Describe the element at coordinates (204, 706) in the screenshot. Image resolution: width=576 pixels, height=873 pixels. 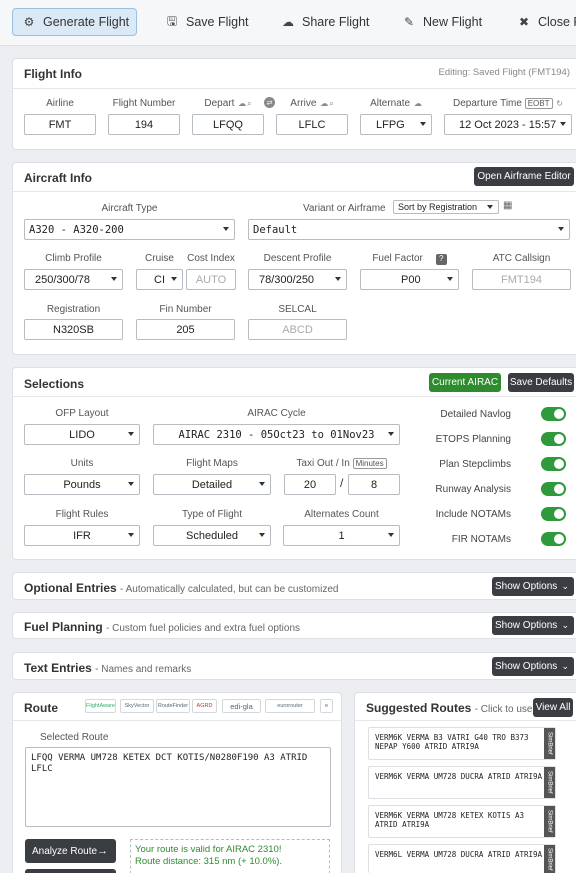
I see `agrd-logo: AGRD` at that location.